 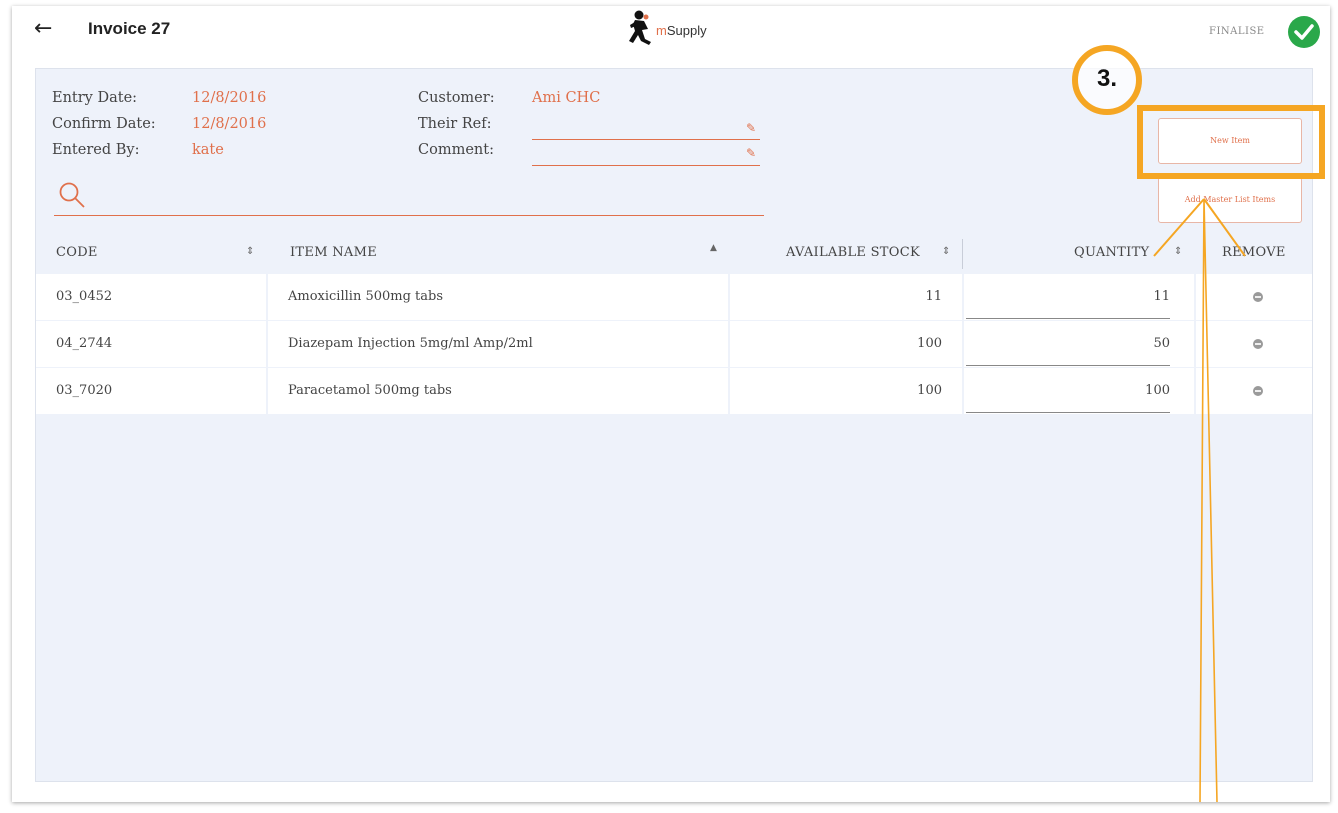 I want to click on customer-value: Ami CHC, so click(x=566, y=98).